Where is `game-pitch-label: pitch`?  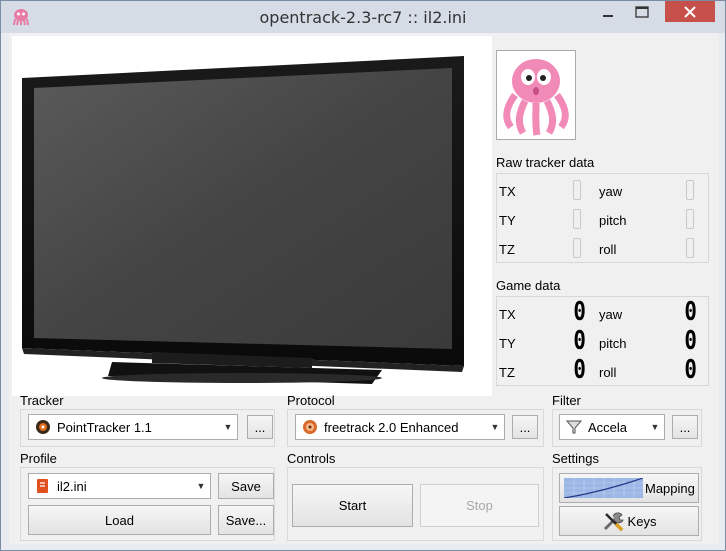
game-pitch-label: pitch is located at coordinates (613, 343).